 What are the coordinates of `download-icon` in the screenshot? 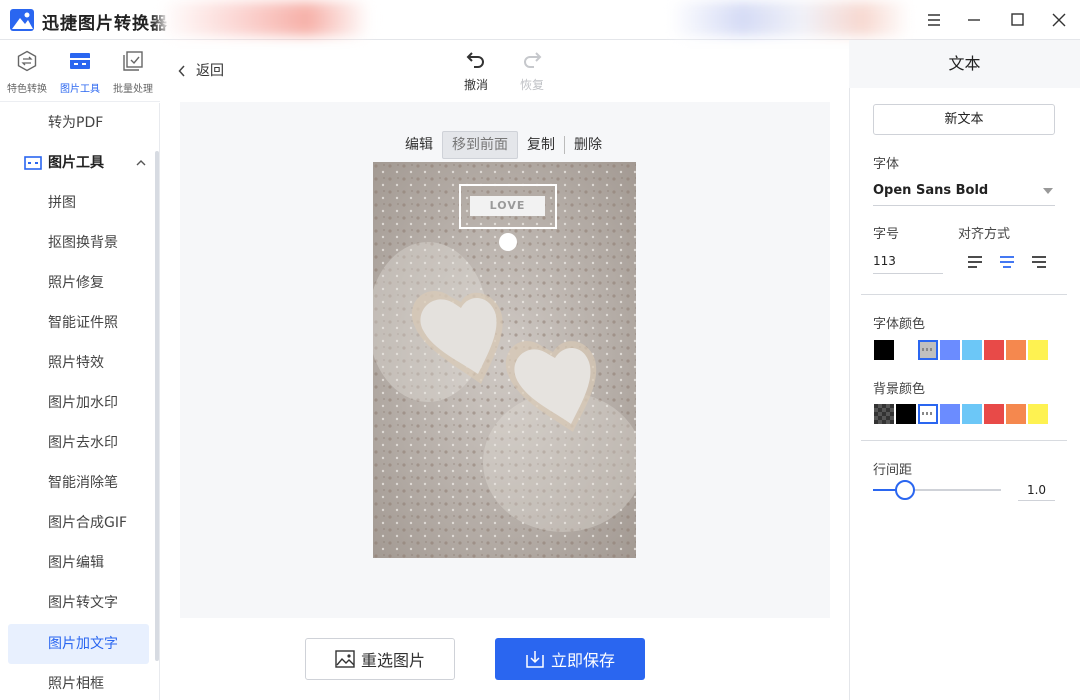 It's located at (535, 659).